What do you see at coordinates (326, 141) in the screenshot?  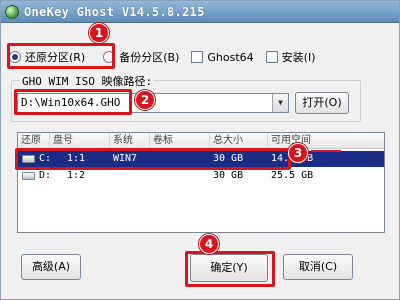 I see `column-header: 可用空间` at bounding box center [326, 141].